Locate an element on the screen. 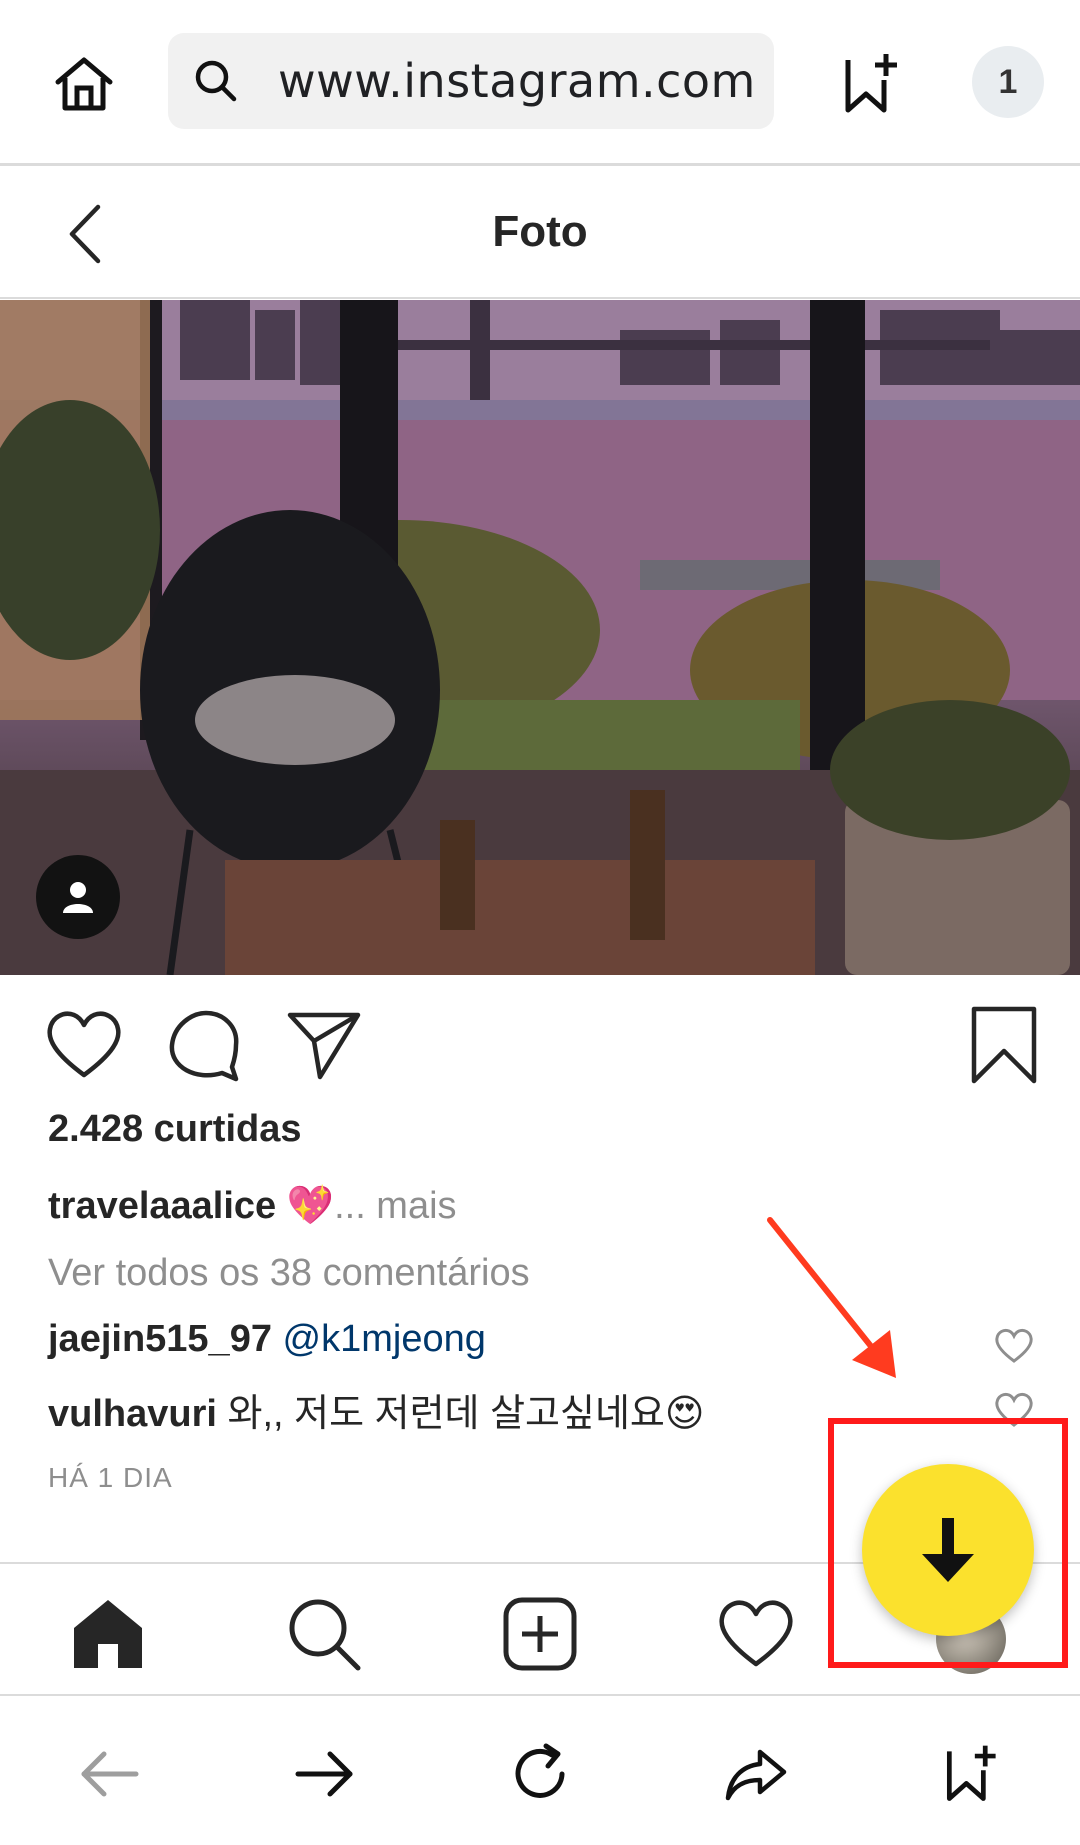 Image resolution: width=1080 pixels, height=1845 pixels. address-bar: www.instagram.com is located at coordinates (471, 81).